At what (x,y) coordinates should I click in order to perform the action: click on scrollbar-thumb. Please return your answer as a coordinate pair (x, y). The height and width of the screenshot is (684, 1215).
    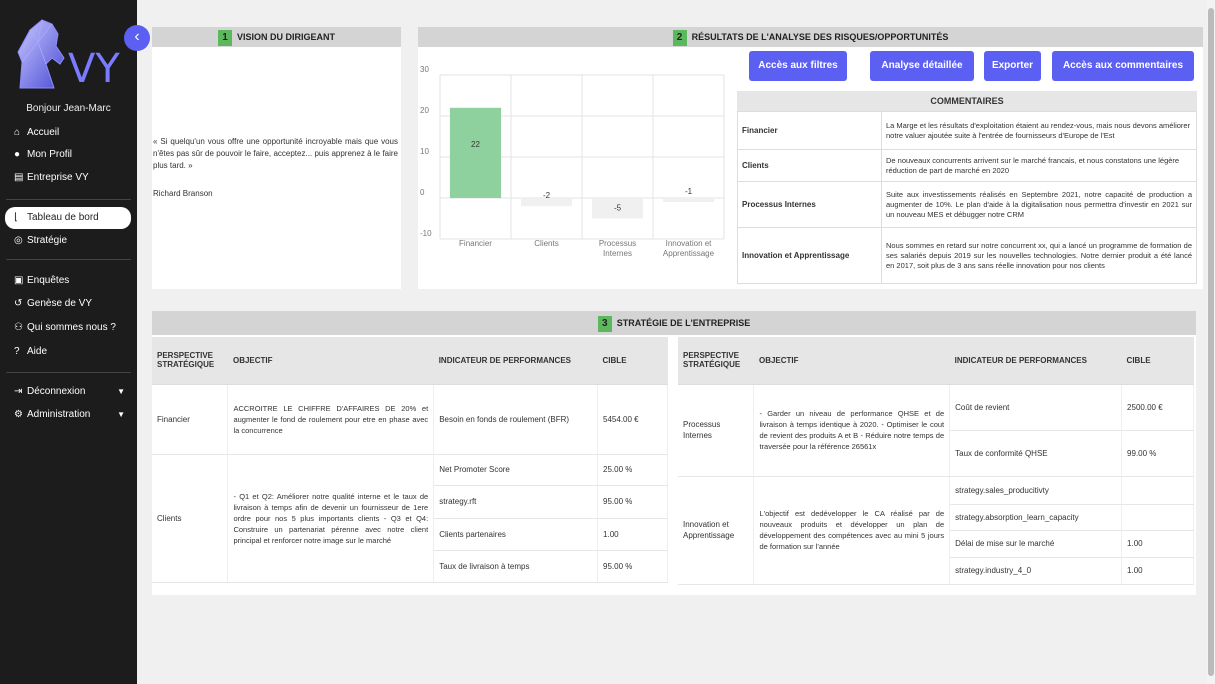
    Looking at the image, I should click on (1211, 342).